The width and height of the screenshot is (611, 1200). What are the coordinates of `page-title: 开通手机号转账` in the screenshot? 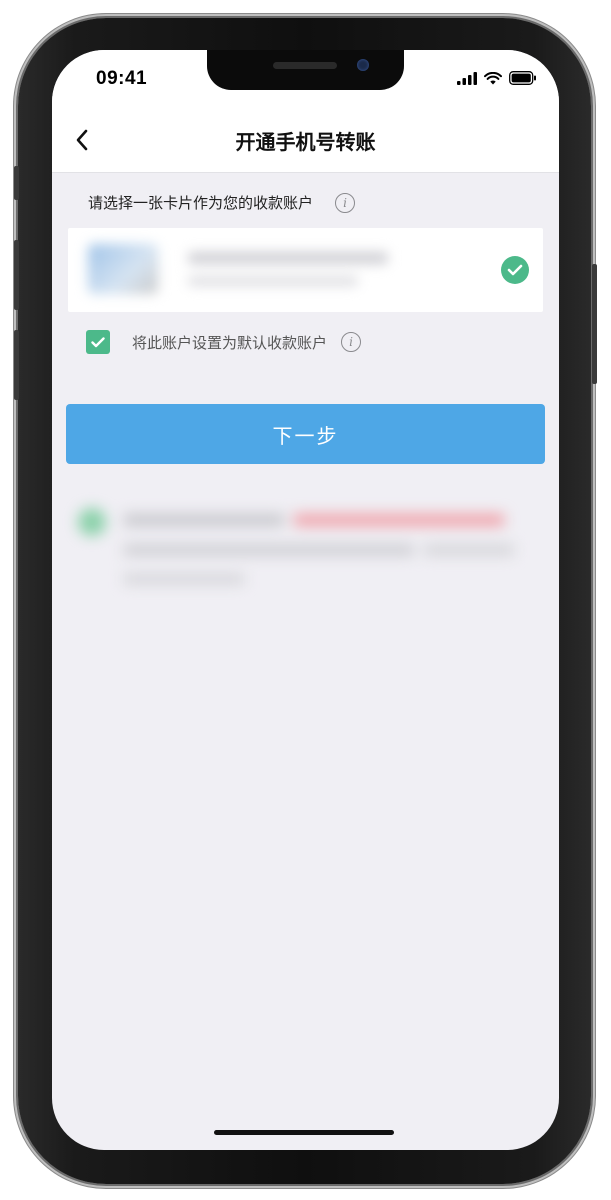 It's located at (305, 142).